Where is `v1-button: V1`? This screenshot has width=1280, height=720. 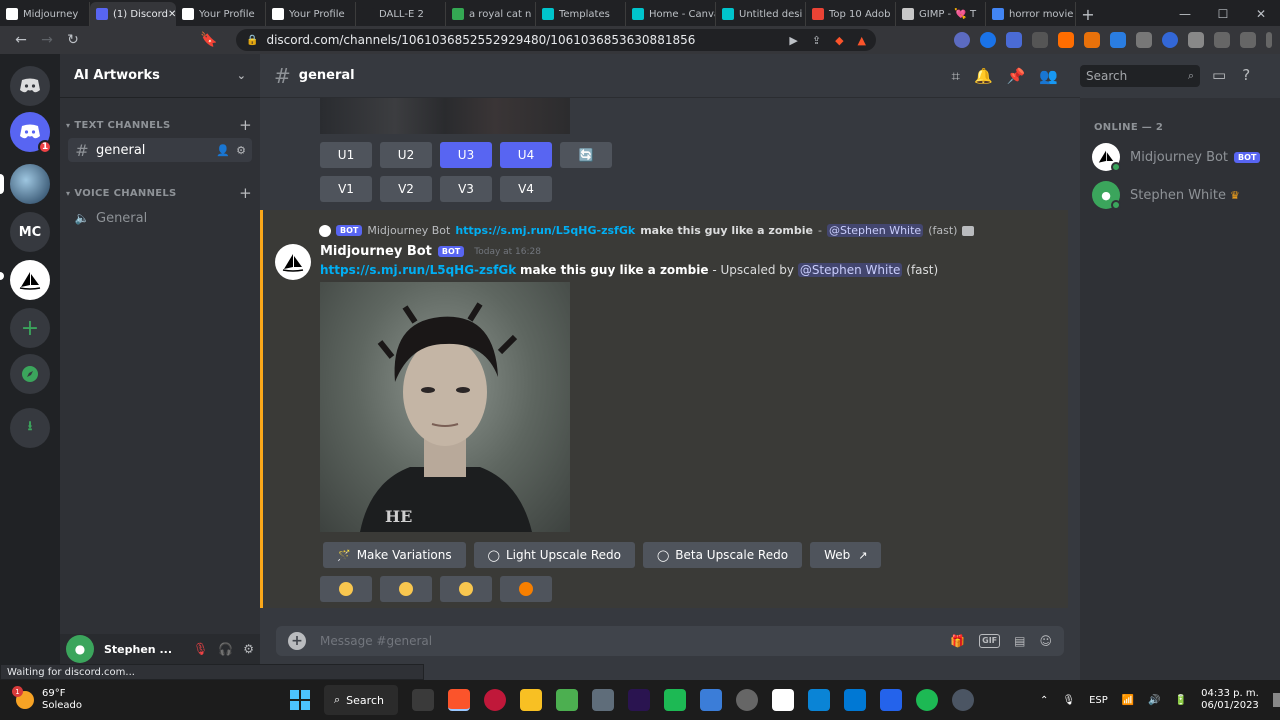 v1-button: V1 is located at coordinates (346, 189).